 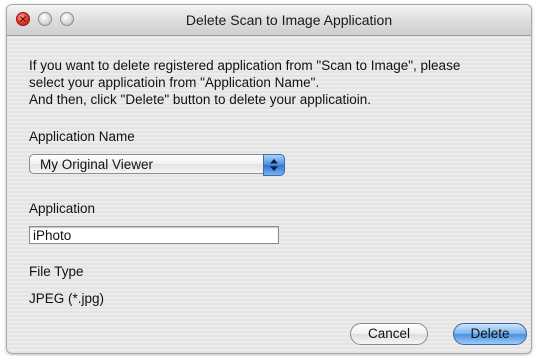 I want to click on updown-arrows-icon, so click(x=274, y=165).